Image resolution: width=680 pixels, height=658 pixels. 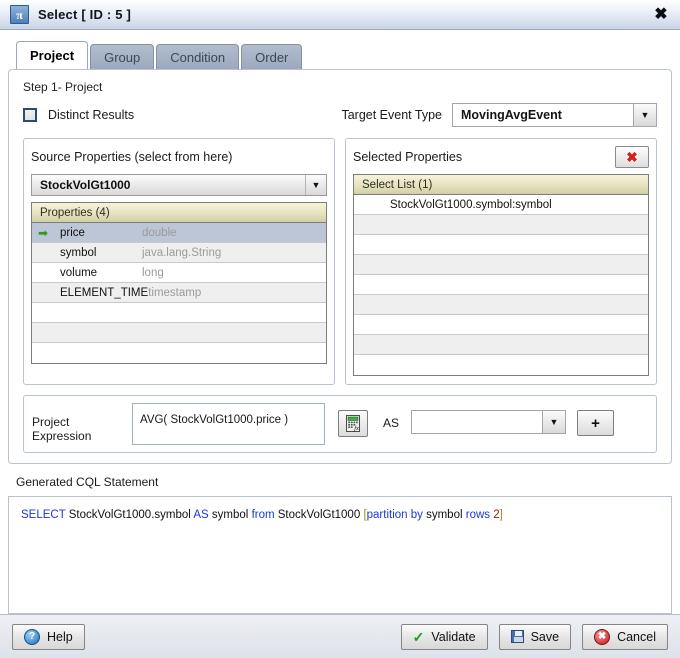 I want to click on delete-x-icon: ✖, so click(x=632, y=157).